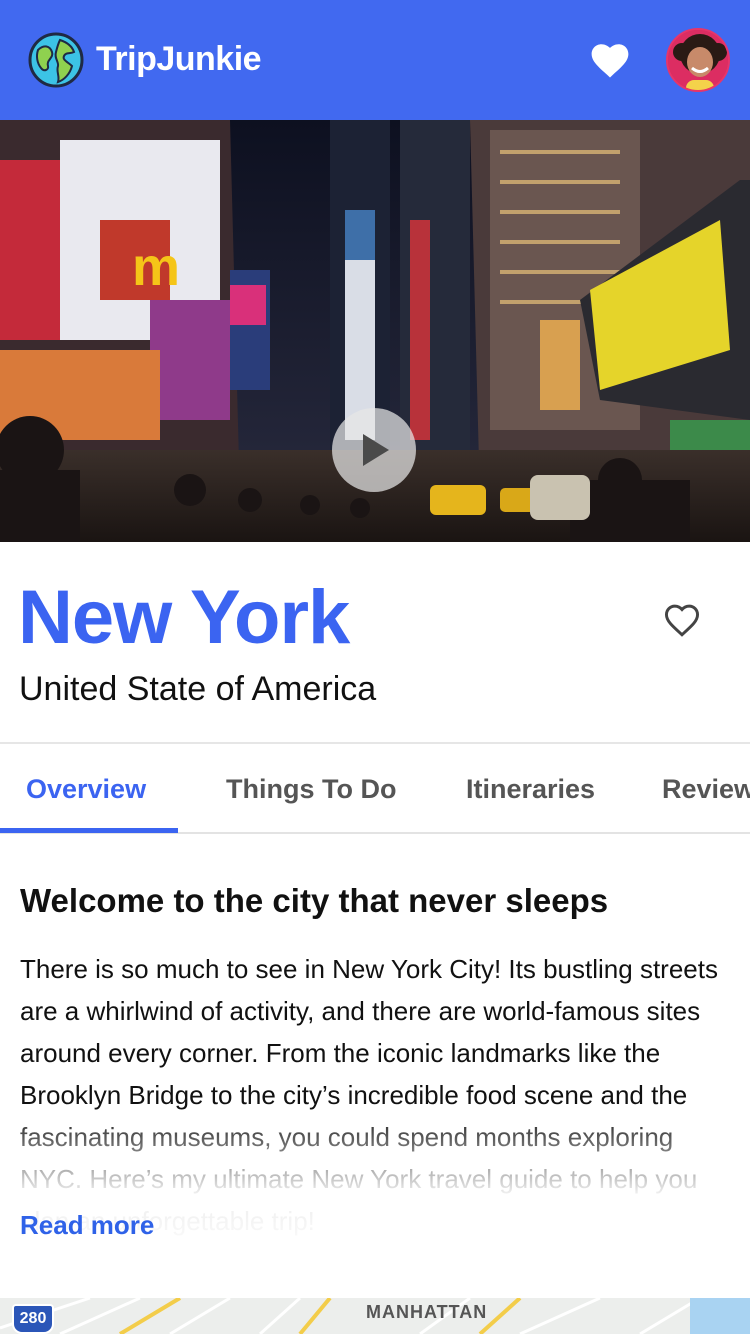  Describe the element at coordinates (86, 789) in the screenshot. I see `tab-overview: Overview` at that location.